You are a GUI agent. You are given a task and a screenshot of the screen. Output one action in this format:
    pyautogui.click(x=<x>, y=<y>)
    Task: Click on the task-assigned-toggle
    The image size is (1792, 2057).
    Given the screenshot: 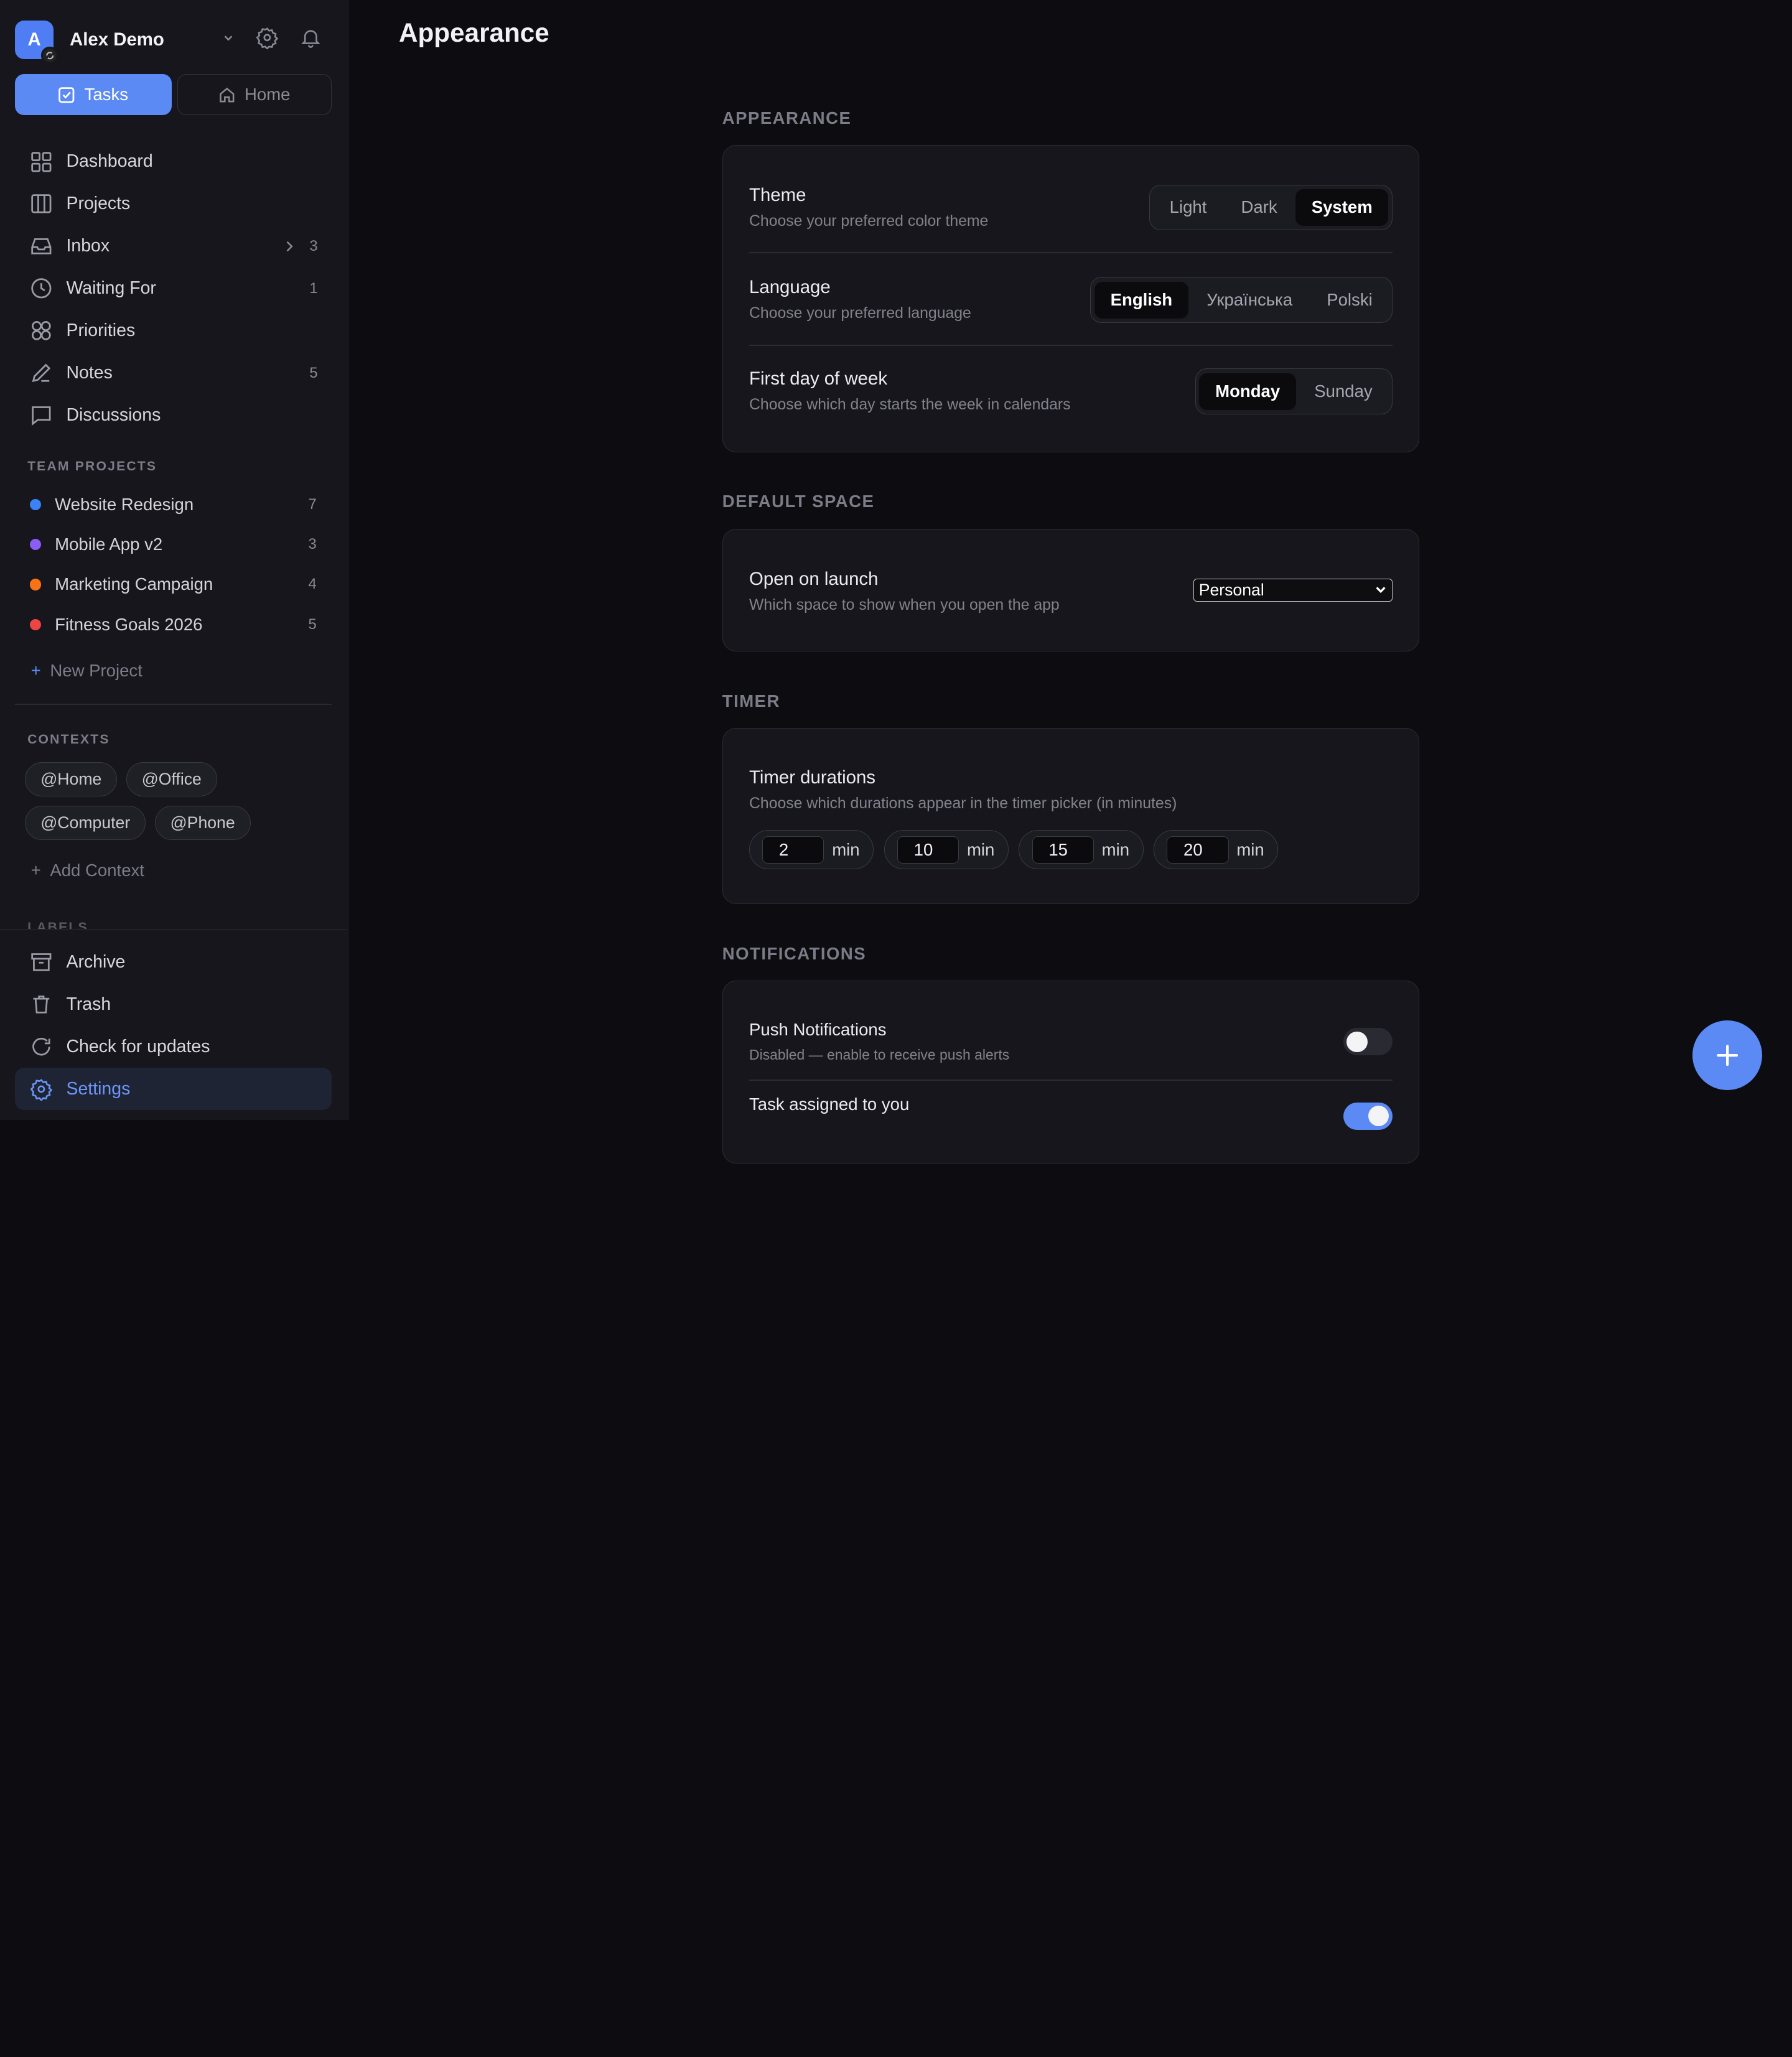 What is the action you would take?
    pyautogui.click(x=1368, y=1116)
    